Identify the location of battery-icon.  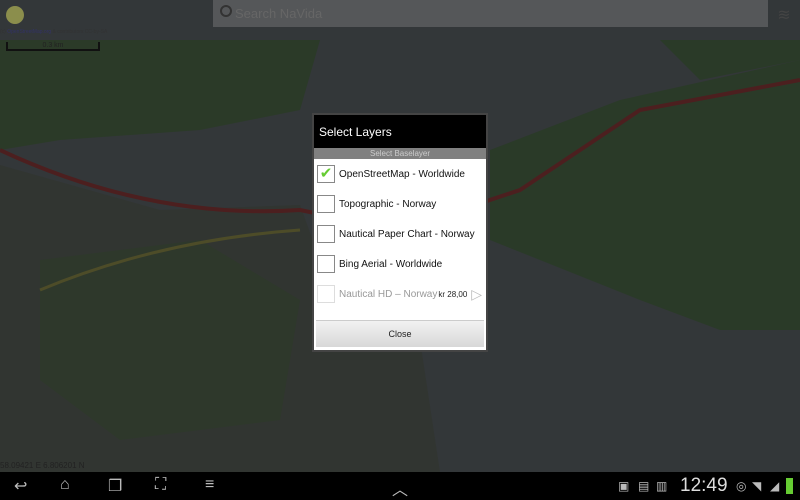
(789, 486).